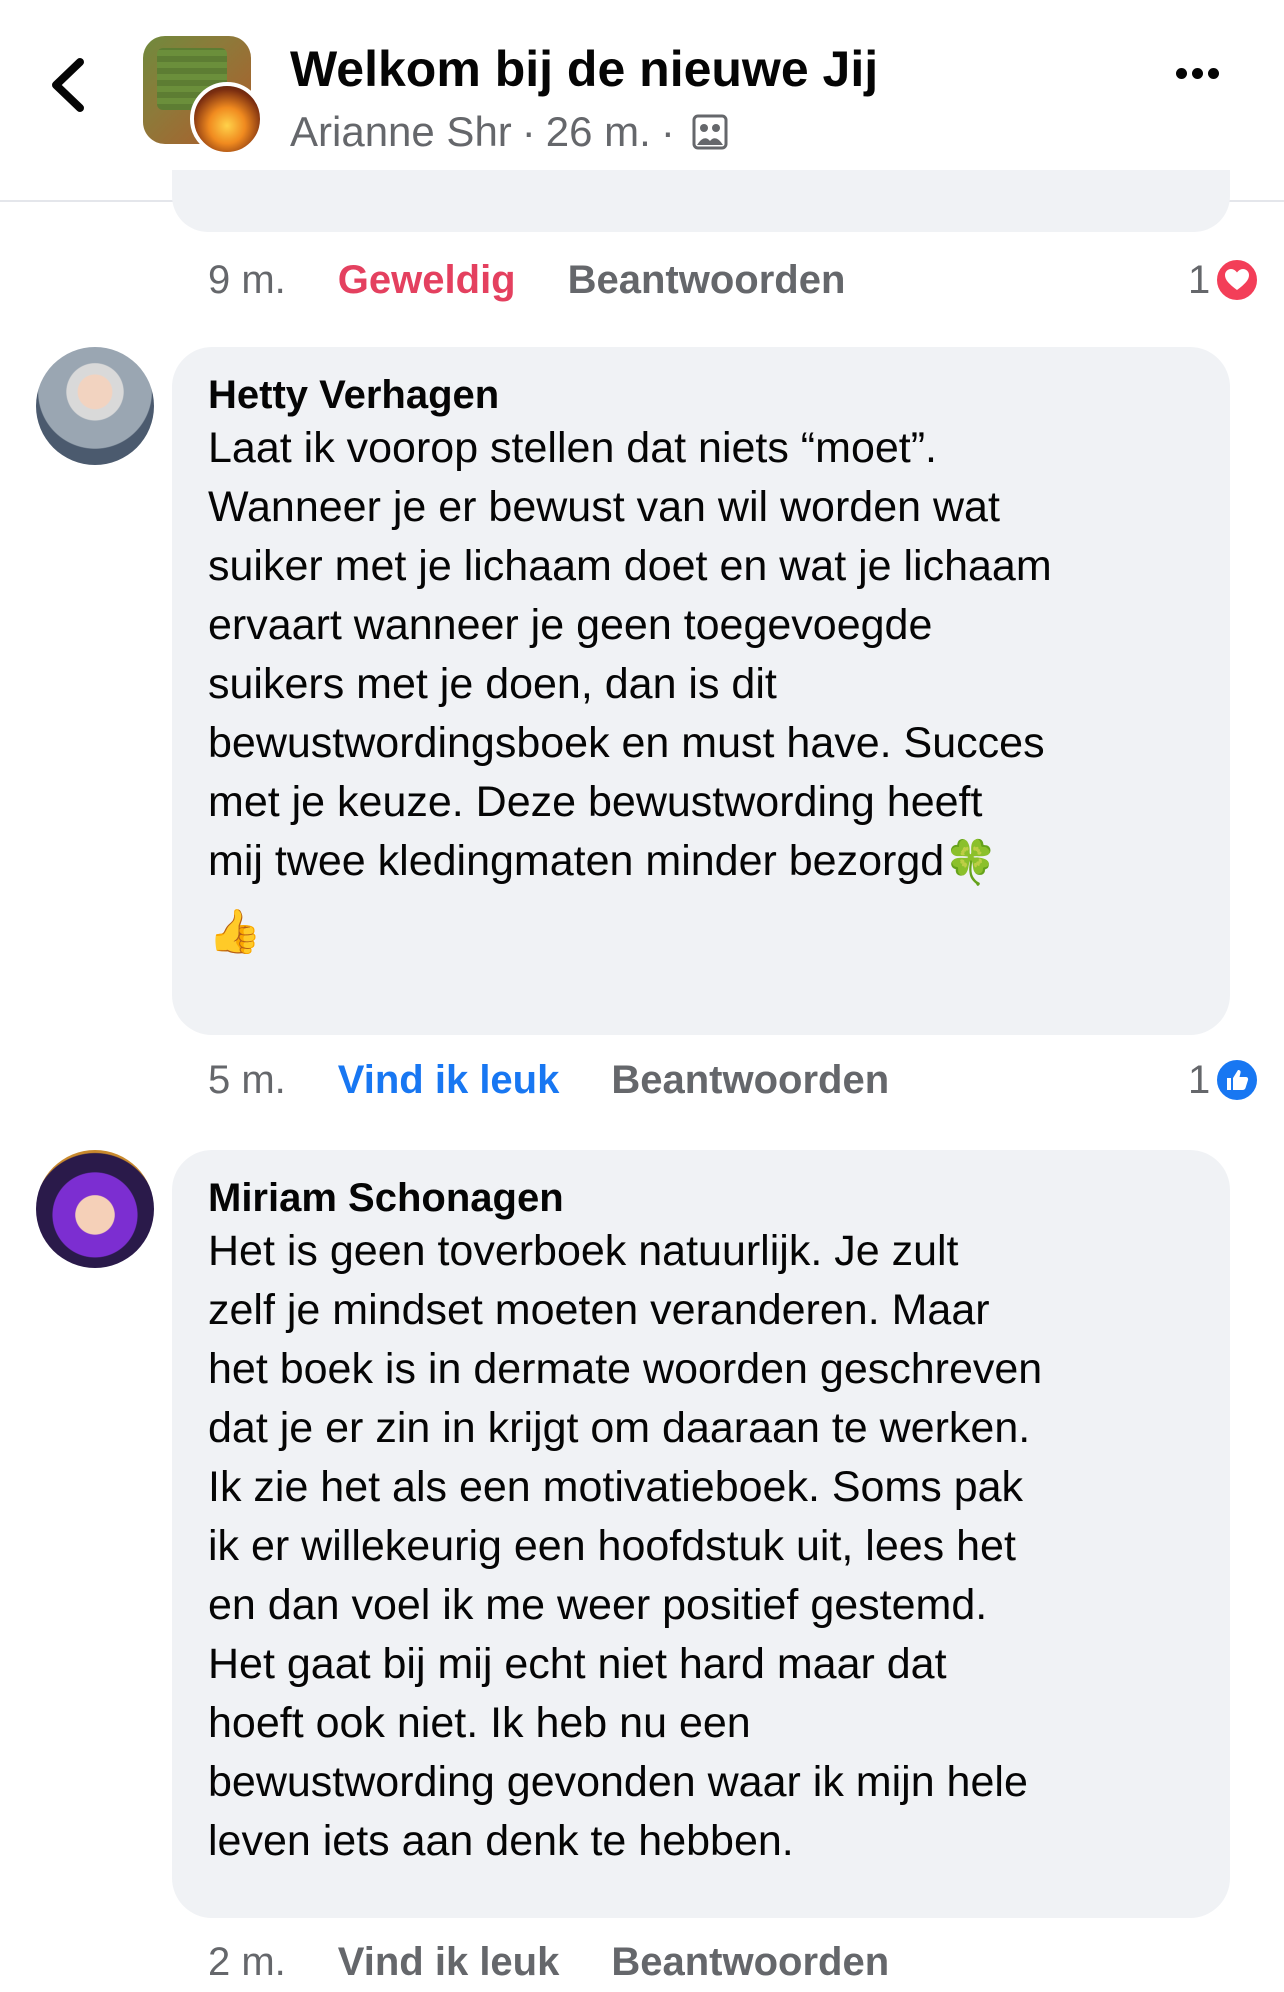 The width and height of the screenshot is (1284, 1992). Describe the element at coordinates (227, 119) in the screenshot. I see `author-avatar` at that location.